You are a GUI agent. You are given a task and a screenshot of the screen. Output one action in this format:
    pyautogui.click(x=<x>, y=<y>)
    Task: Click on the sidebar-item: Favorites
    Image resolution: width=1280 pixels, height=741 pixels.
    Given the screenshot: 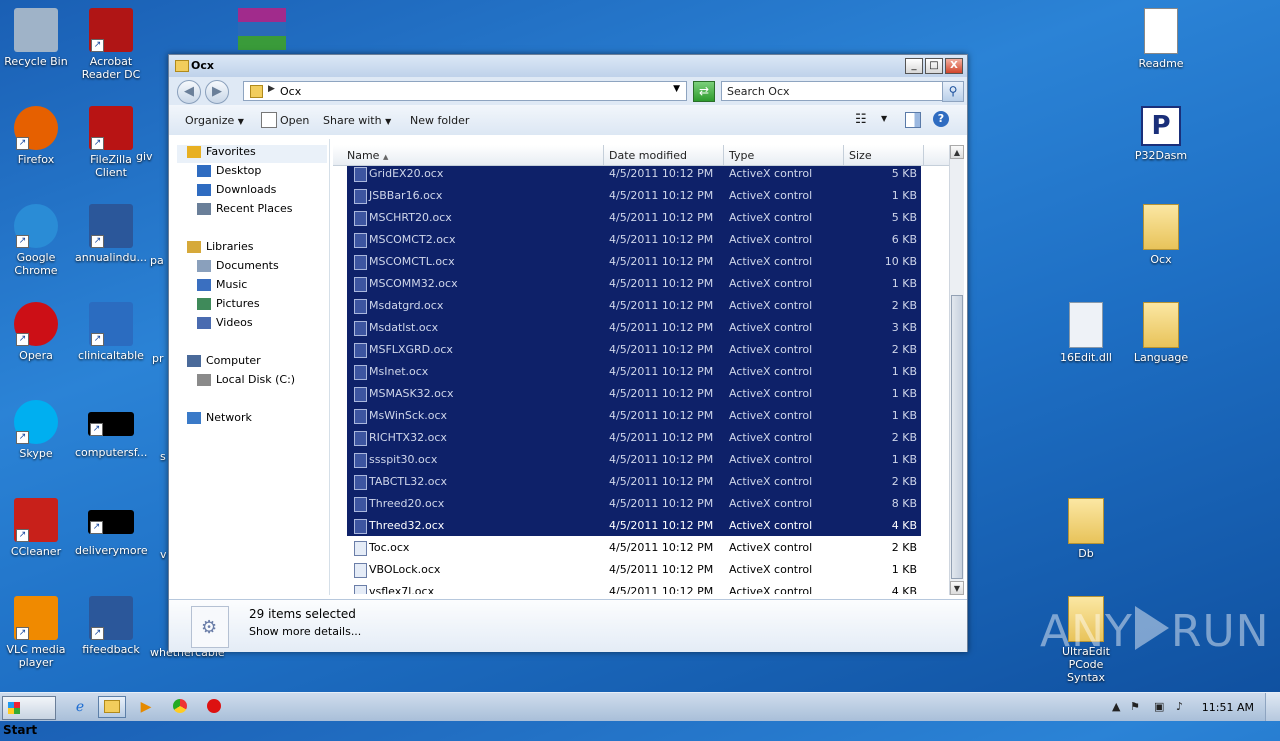 What is the action you would take?
    pyautogui.click(x=252, y=154)
    